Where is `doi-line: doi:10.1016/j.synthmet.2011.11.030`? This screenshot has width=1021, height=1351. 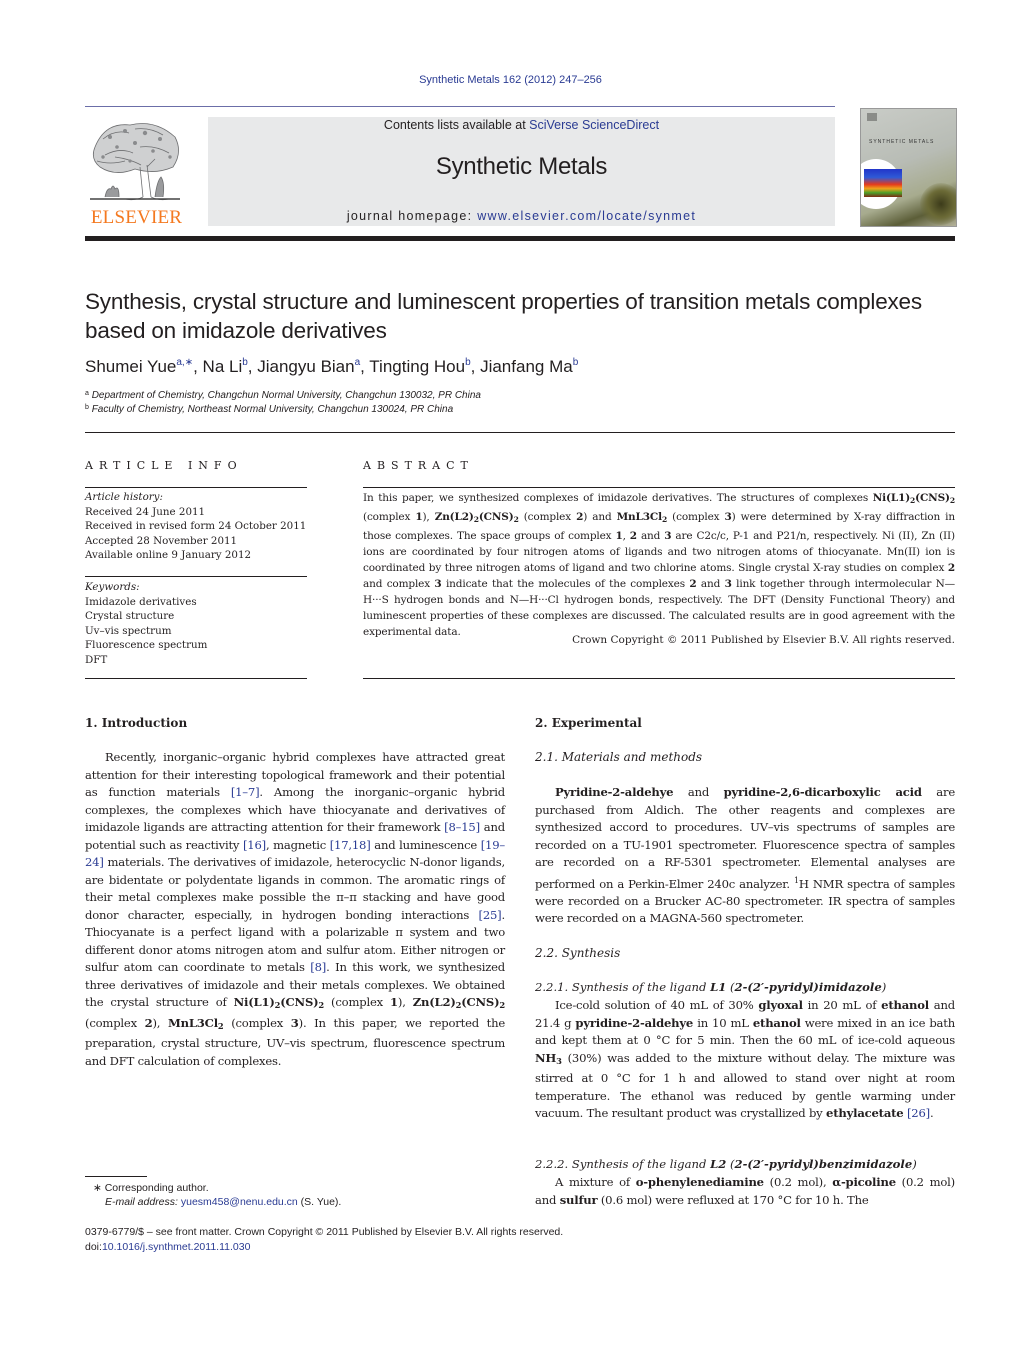
doi-line: doi:10.1016/j.synthmet.2011.11.030 is located at coordinates (167, 1247).